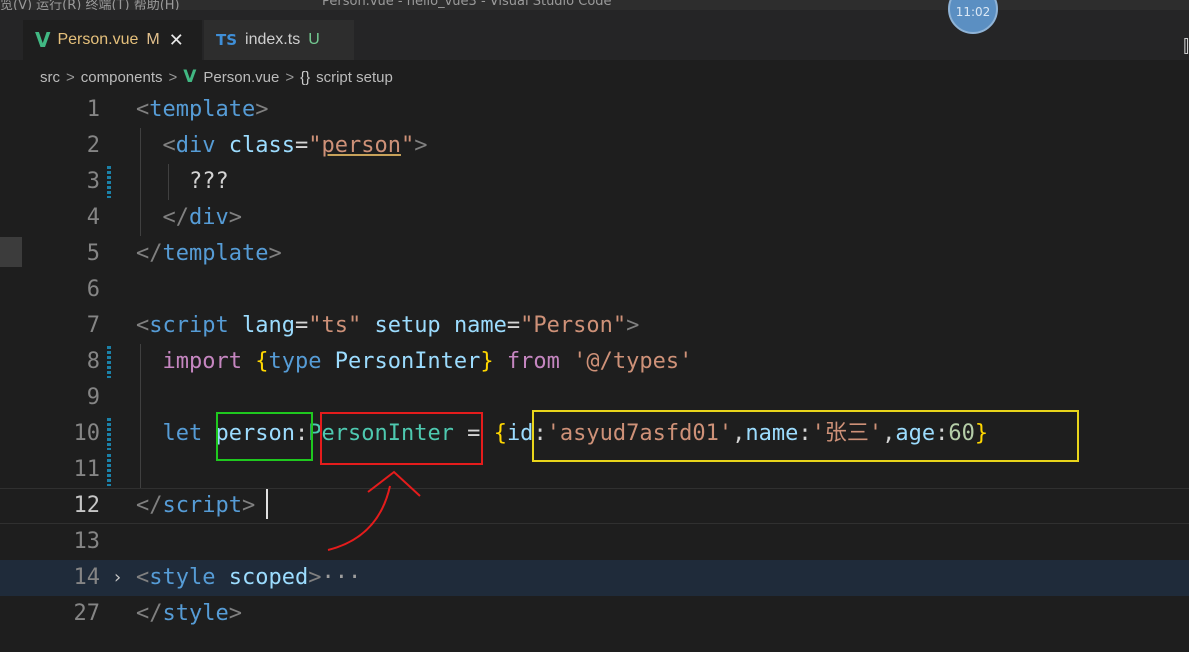 This screenshot has height=652, width=1189. I want to click on close-icon: ✕, so click(176, 40).